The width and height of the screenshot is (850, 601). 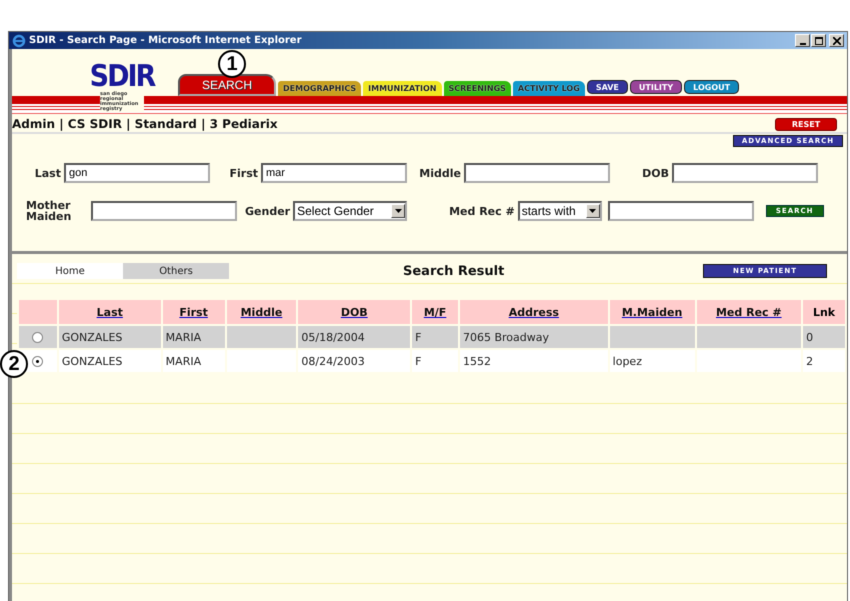 What do you see at coordinates (14, 364) in the screenshot?
I see `callout-number: 2` at bounding box center [14, 364].